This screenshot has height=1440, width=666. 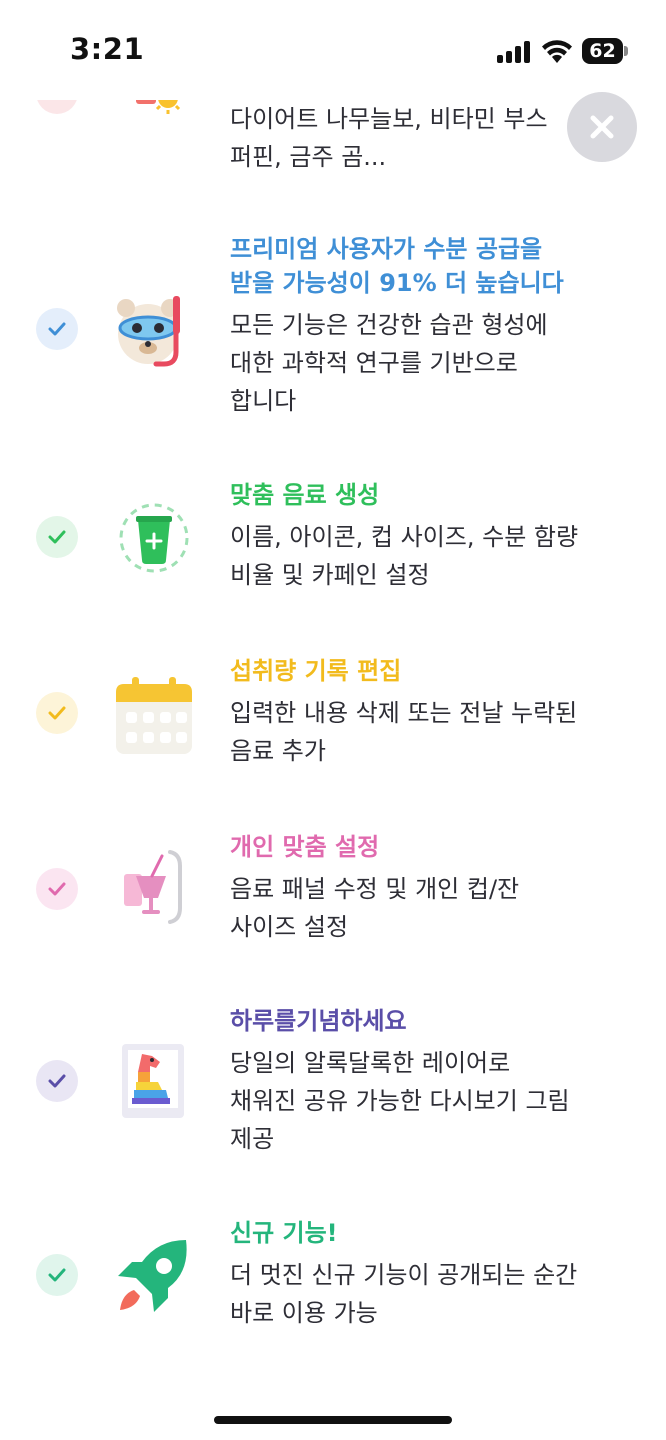 I want to click on custom-drink-cup-icon, so click(x=154, y=538).